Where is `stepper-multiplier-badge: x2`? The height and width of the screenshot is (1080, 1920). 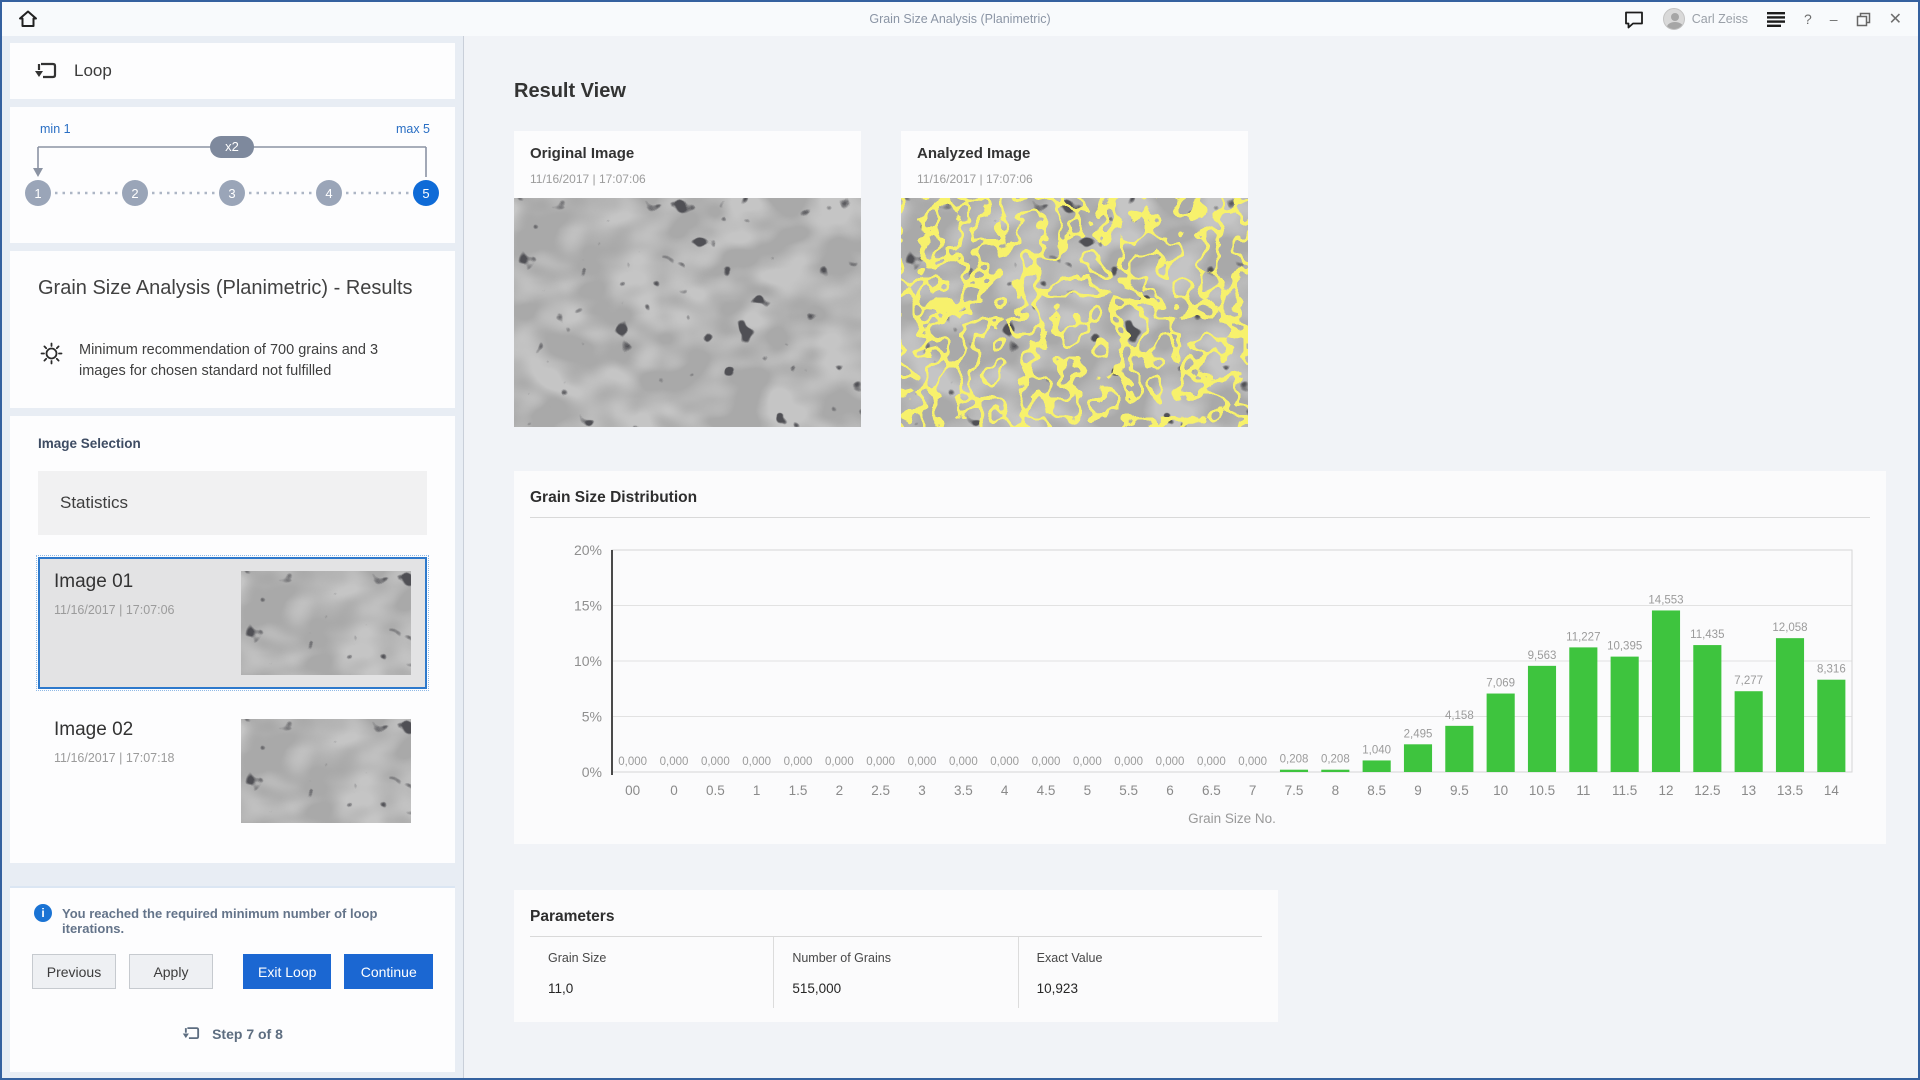
stepper-multiplier-badge: x2 is located at coordinates (232, 146).